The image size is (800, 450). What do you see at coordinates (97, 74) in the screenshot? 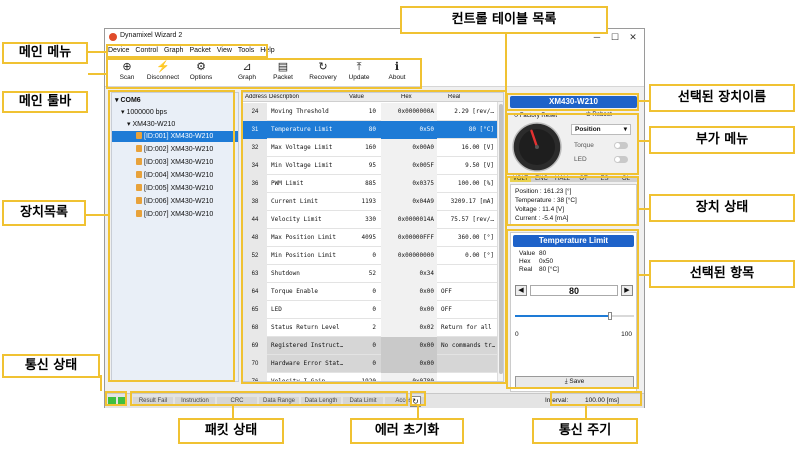
I see `connector-main-toolbar` at bounding box center [97, 74].